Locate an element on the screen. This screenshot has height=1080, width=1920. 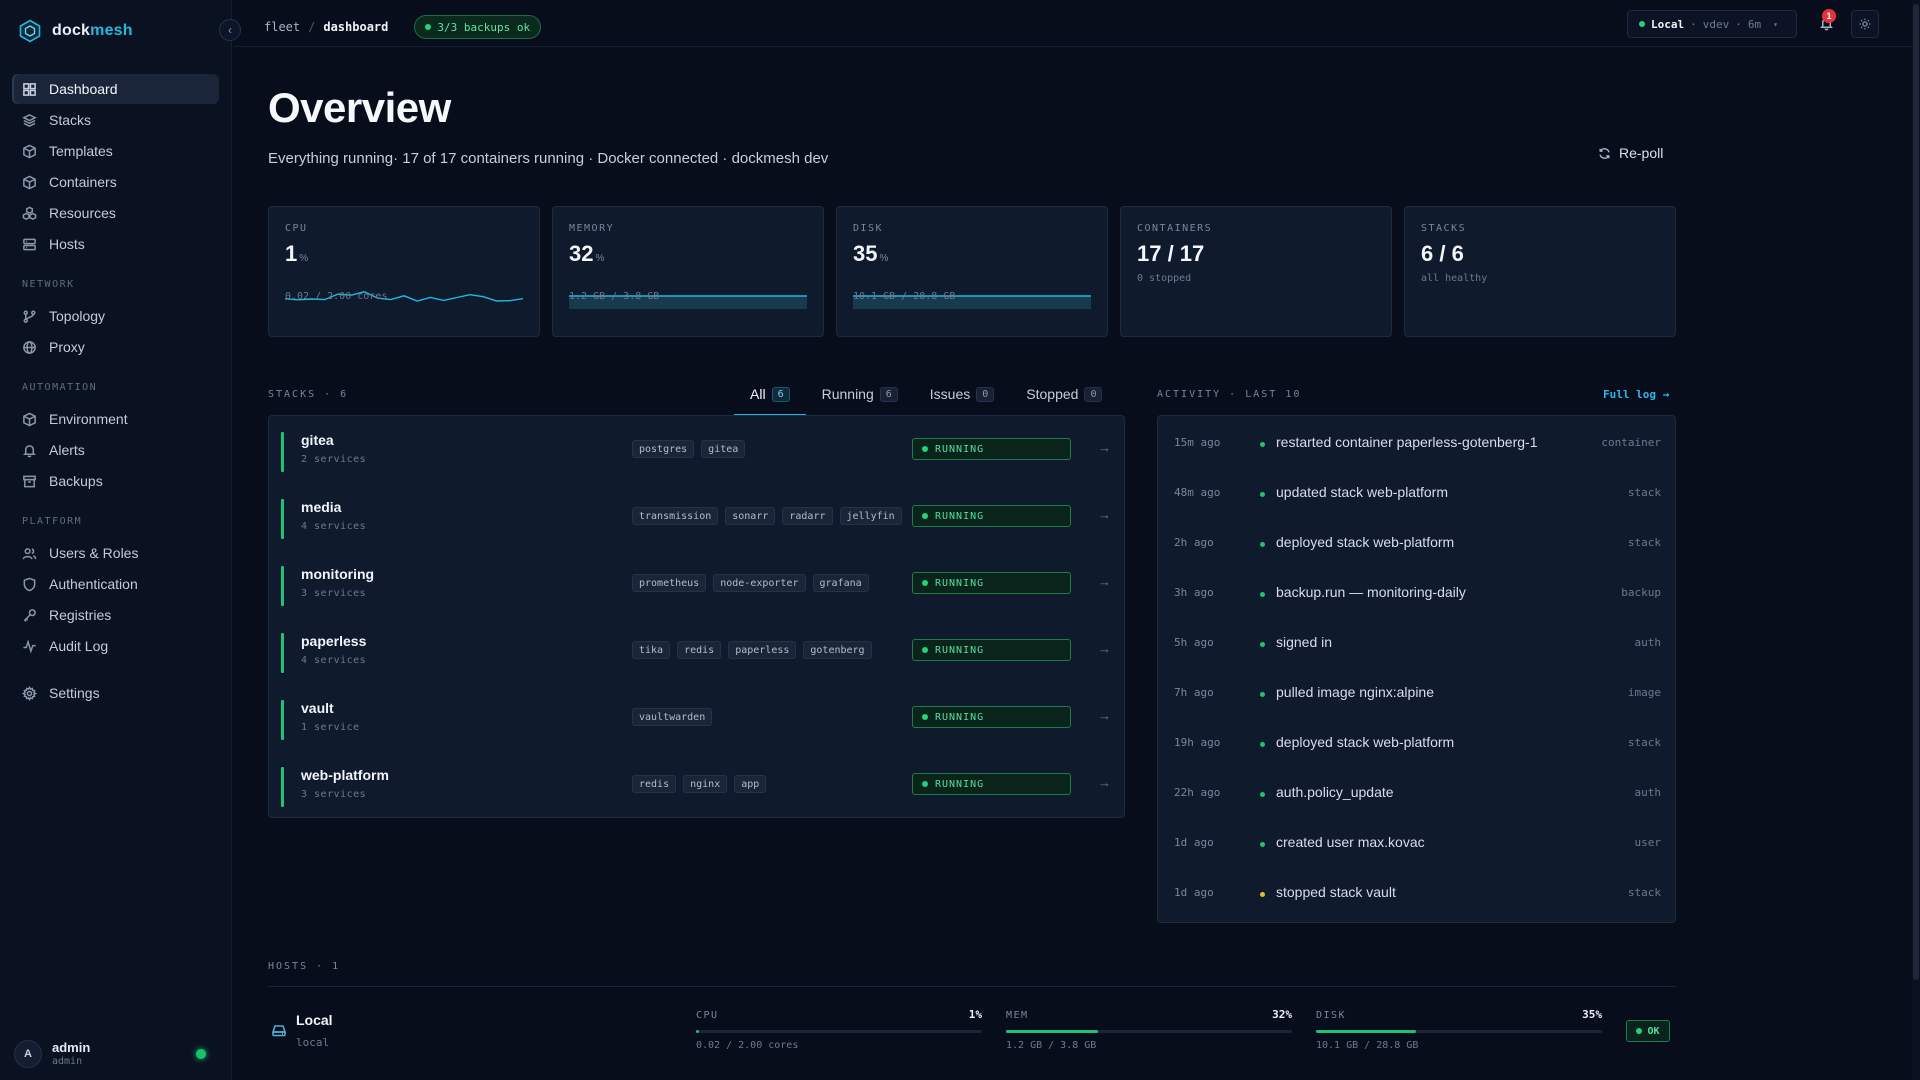
host-status-text: OK is located at coordinates (1653, 1031).